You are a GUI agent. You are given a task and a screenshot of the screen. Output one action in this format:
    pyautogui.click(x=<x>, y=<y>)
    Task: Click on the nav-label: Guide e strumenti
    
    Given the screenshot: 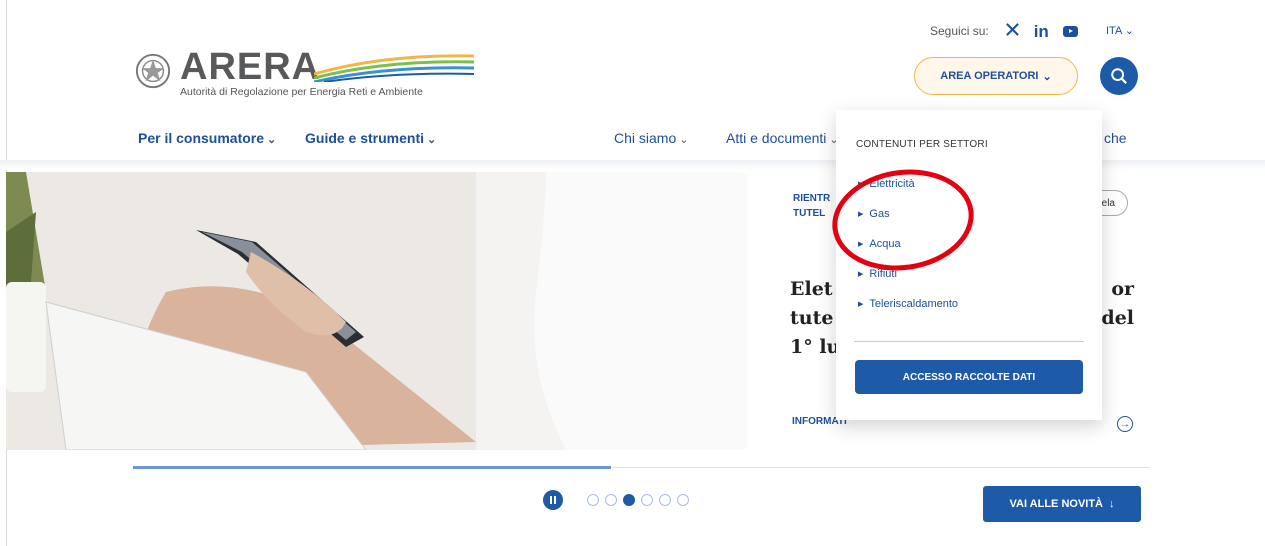 What is the action you would take?
    pyautogui.click(x=365, y=138)
    